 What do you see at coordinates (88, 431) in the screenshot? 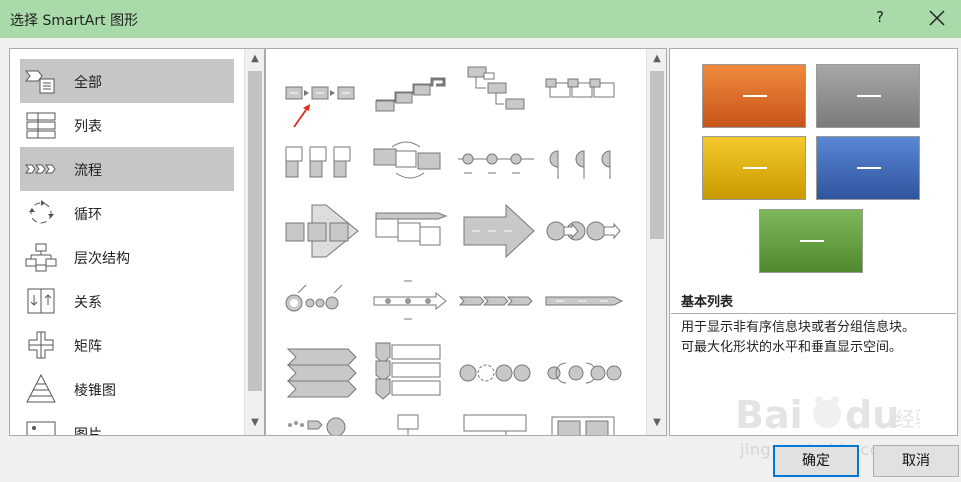
I see `category-label-picture: 图片` at bounding box center [88, 431].